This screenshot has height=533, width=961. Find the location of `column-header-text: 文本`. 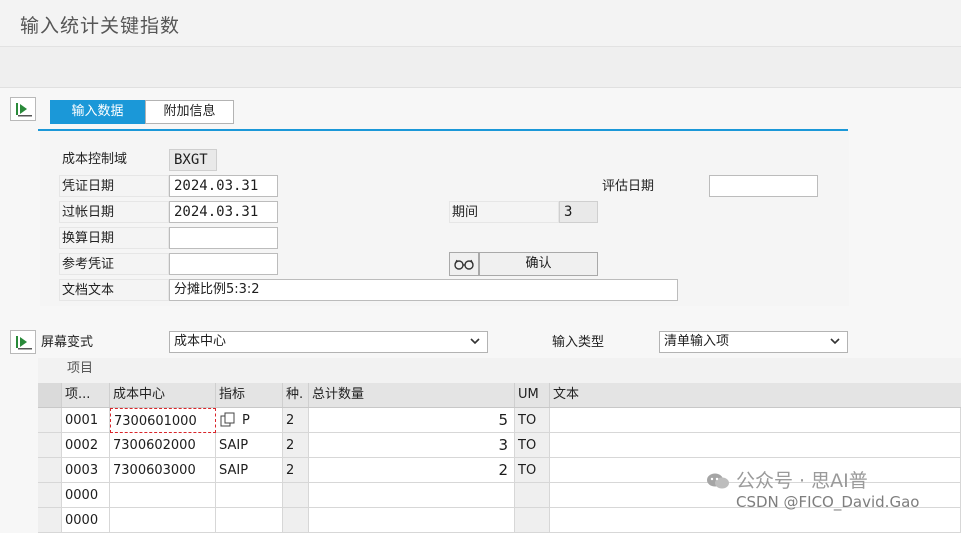

column-header-text: 文本 is located at coordinates (755, 395).